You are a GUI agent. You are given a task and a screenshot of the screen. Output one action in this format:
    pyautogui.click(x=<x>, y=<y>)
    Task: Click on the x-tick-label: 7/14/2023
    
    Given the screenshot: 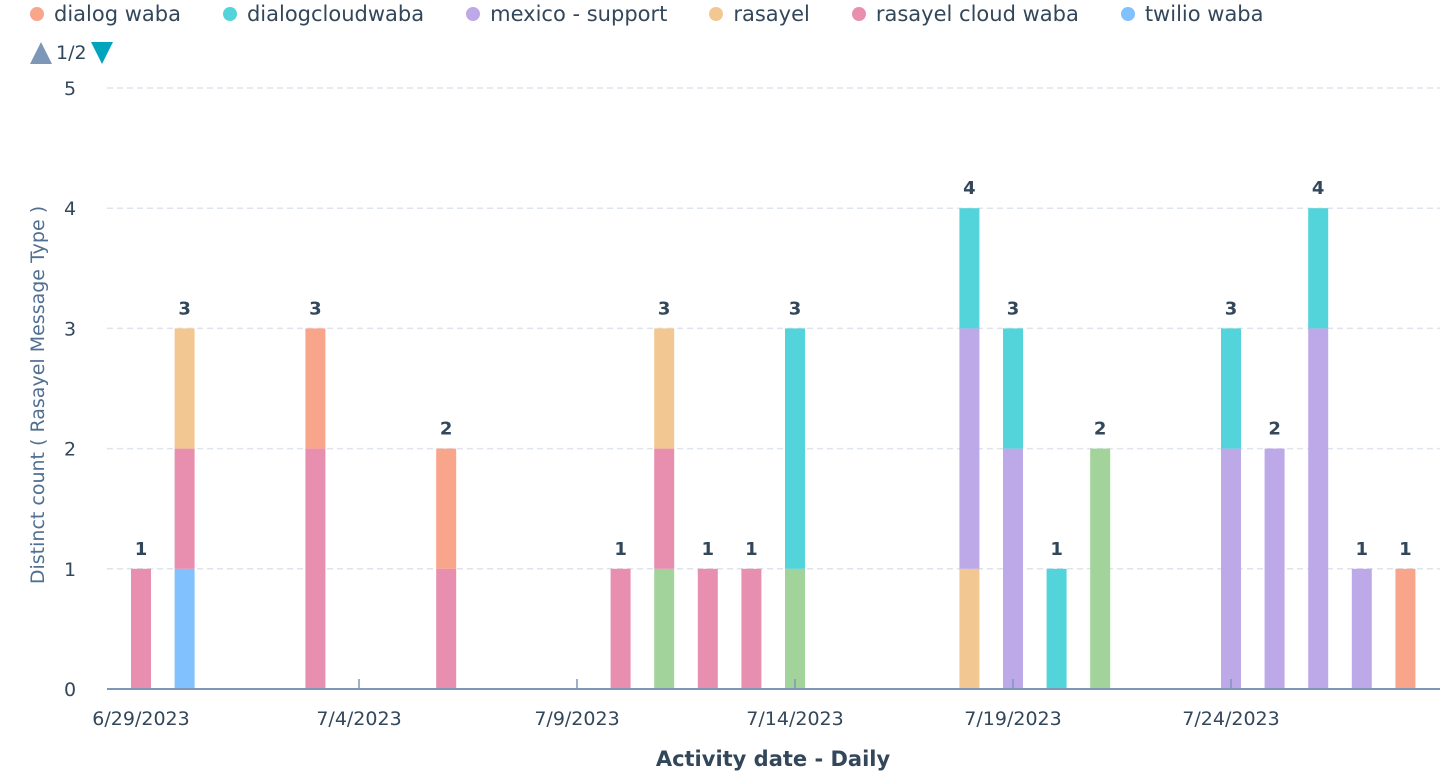 What is the action you would take?
    pyautogui.click(x=794, y=719)
    